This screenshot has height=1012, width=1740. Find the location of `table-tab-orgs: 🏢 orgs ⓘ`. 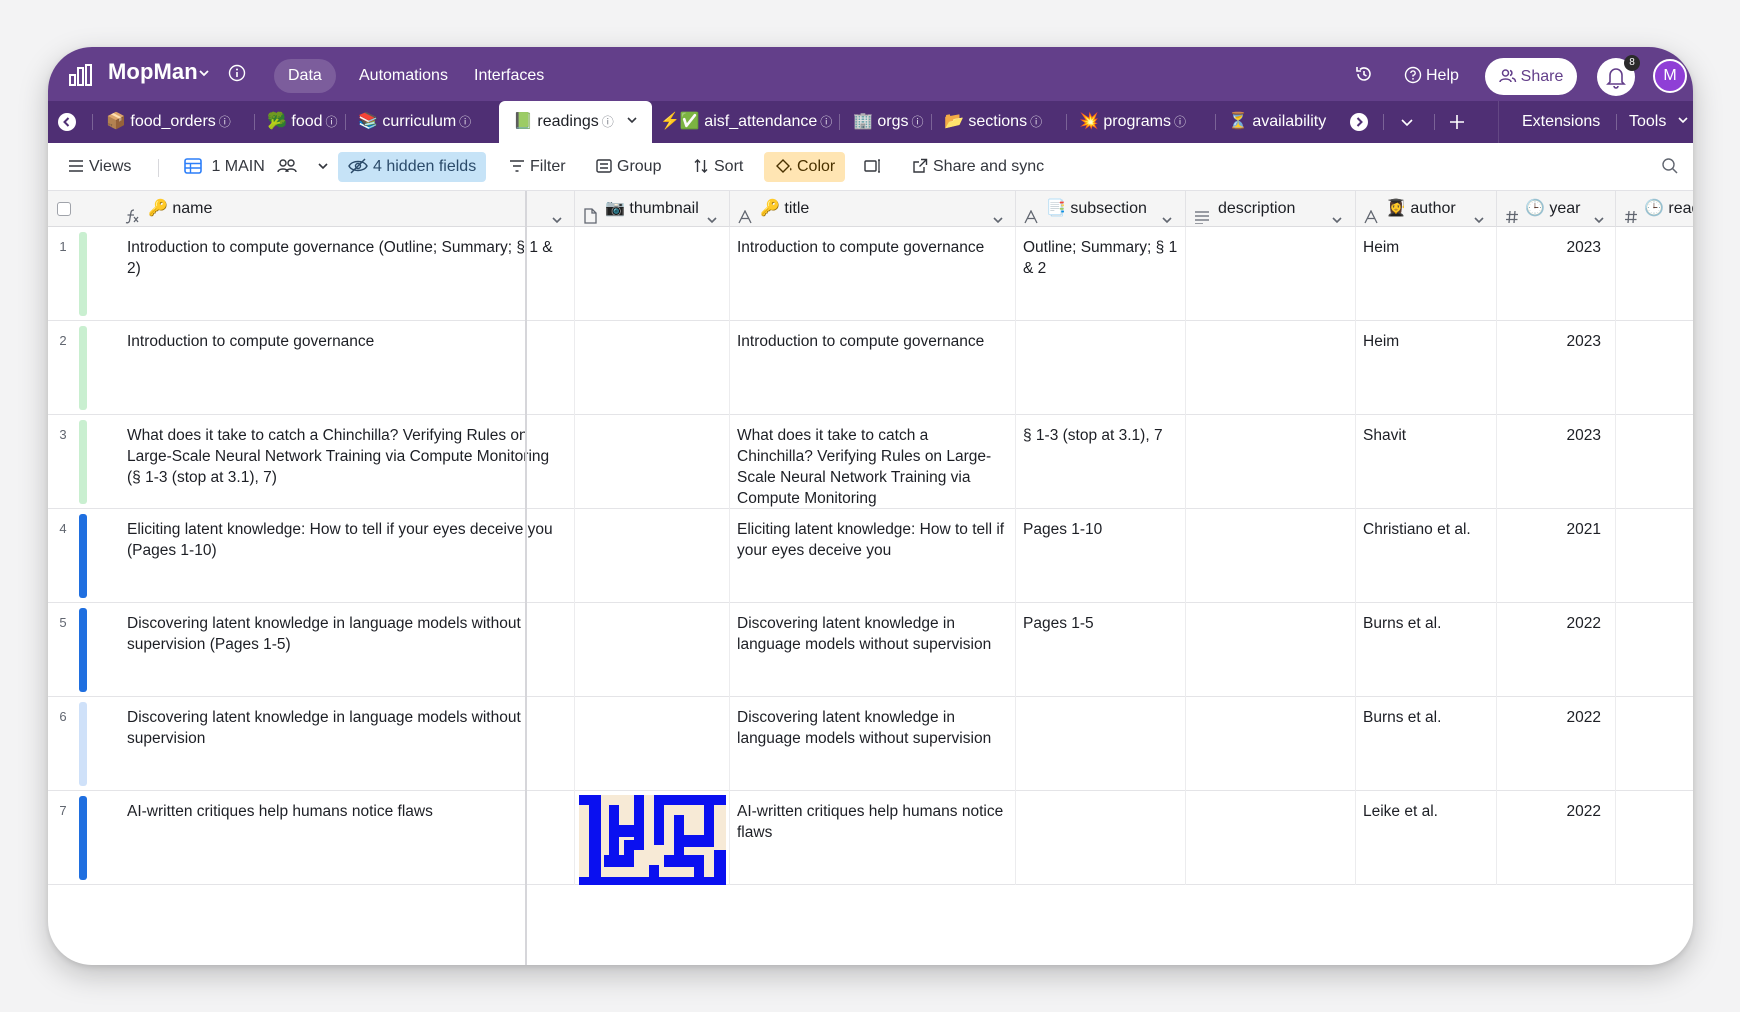

table-tab-orgs: 🏢 orgs ⓘ is located at coordinates (888, 122).